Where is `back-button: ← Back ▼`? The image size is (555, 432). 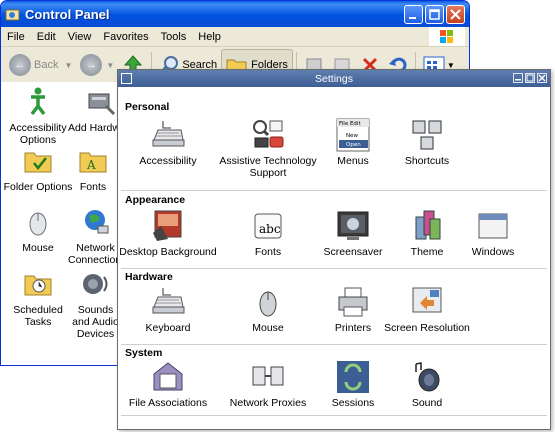 back-button: ← Back ▼ is located at coordinates (40, 65).